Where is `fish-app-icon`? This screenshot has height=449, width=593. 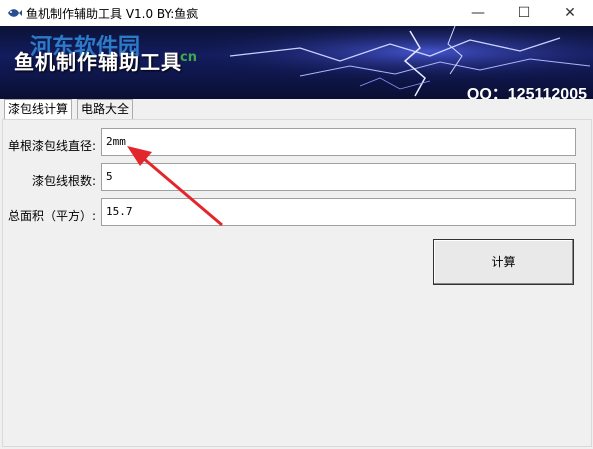 fish-app-icon is located at coordinates (15, 13).